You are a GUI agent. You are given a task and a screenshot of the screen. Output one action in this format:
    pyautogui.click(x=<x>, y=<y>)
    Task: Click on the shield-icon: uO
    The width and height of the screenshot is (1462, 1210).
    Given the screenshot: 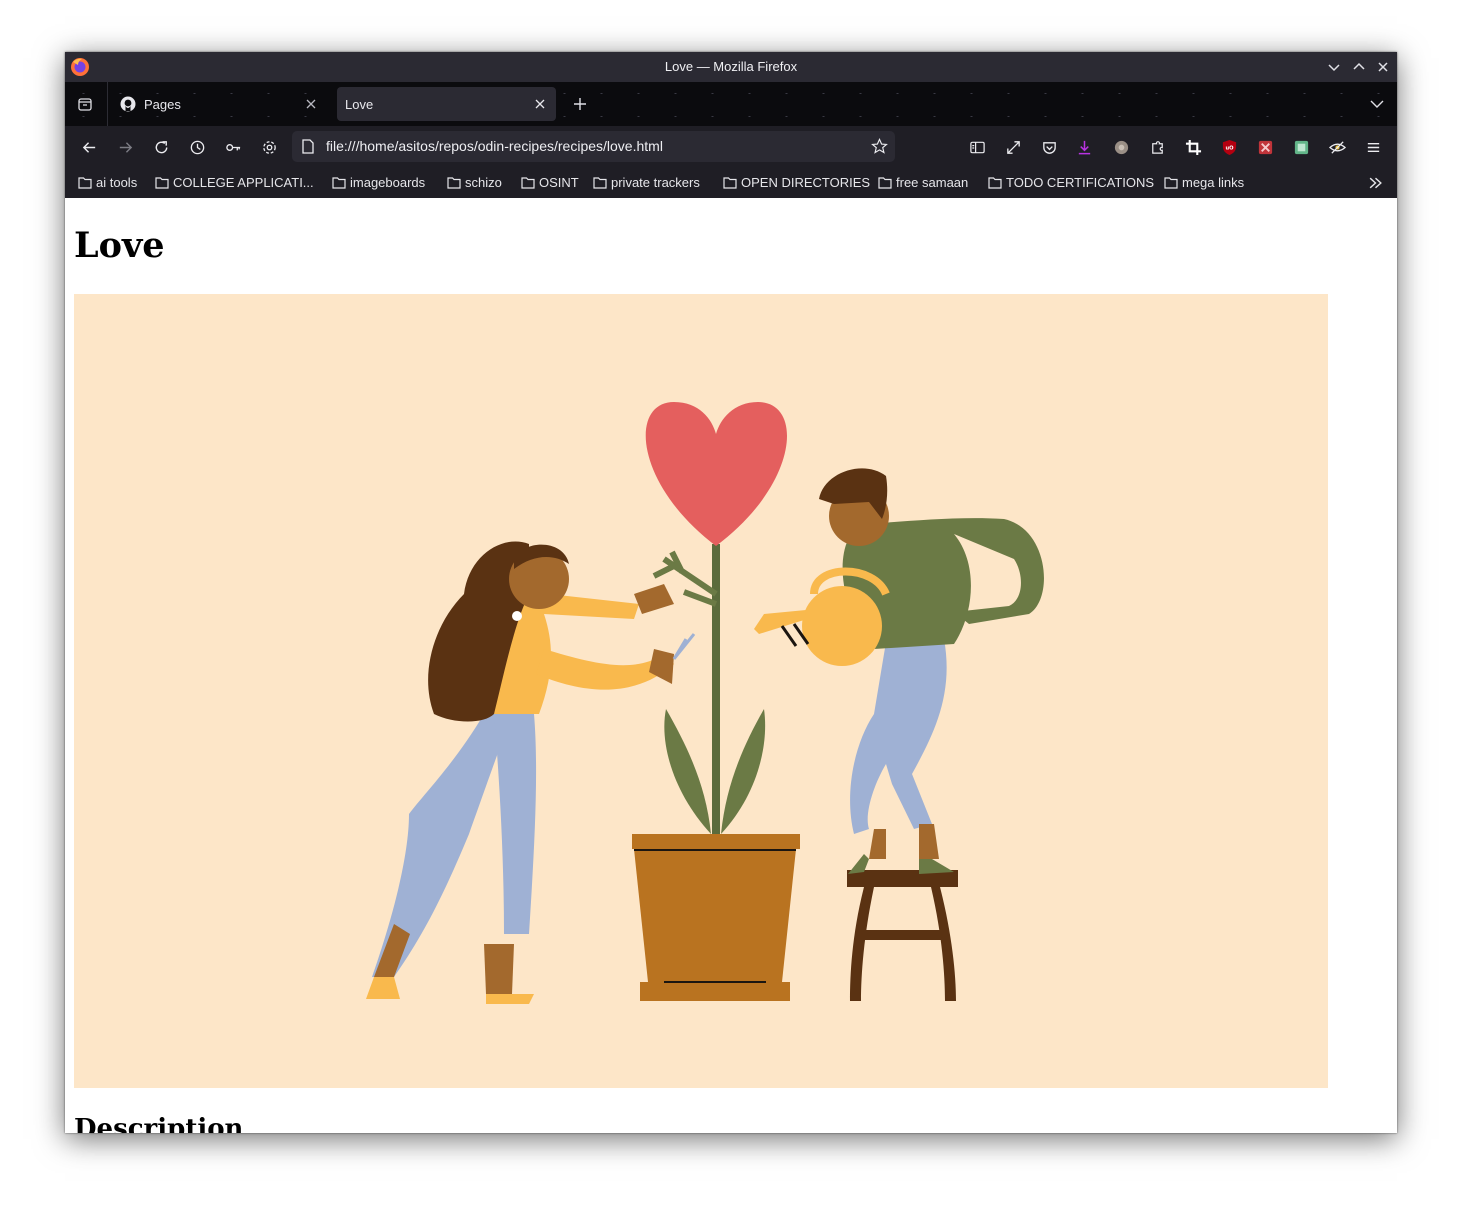 What is the action you would take?
    pyautogui.click(x=1229, y=147)
    